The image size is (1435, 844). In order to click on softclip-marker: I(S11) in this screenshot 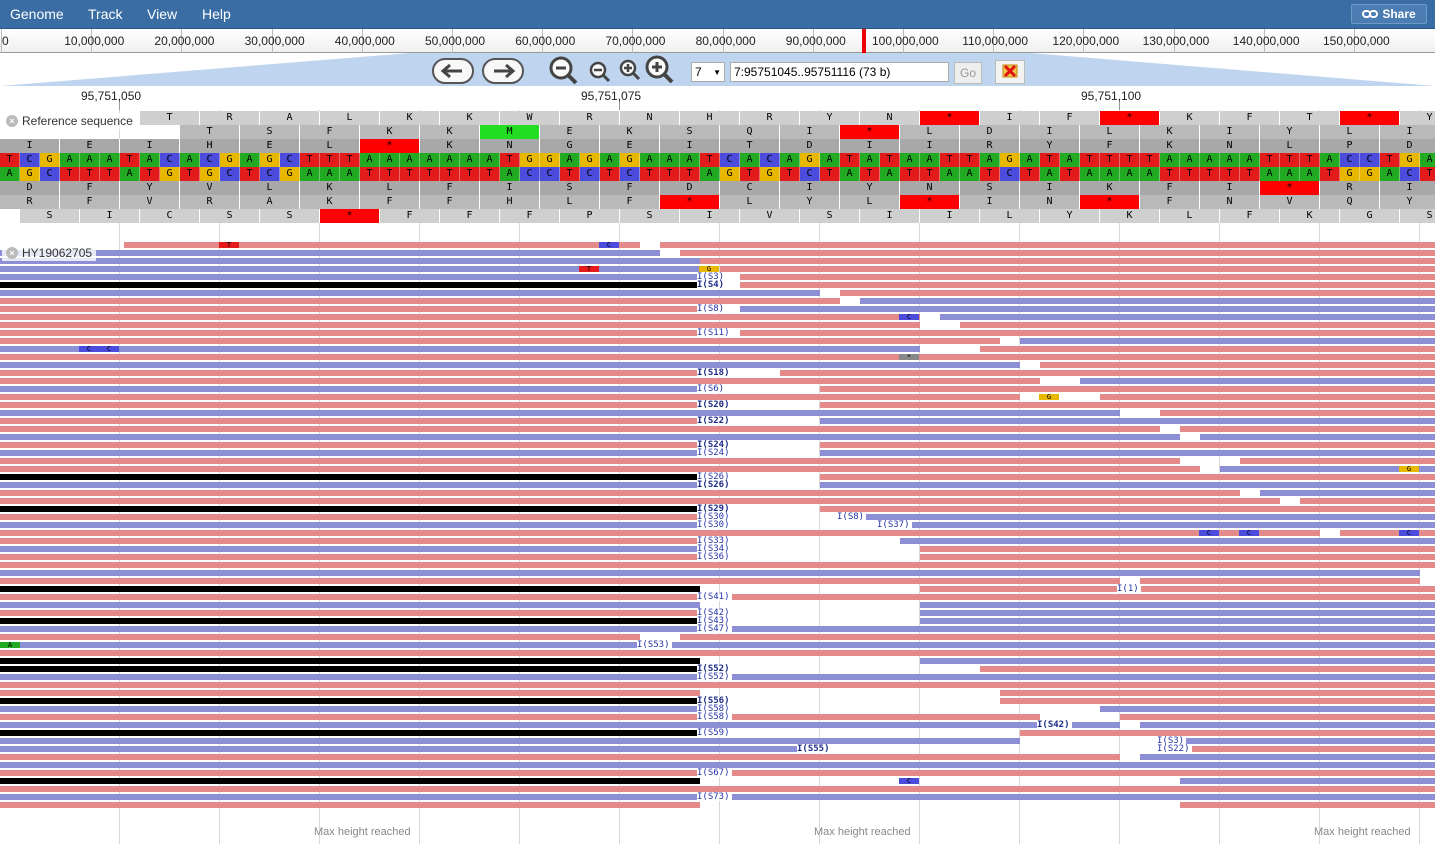, I will do `click(714, 333)`.